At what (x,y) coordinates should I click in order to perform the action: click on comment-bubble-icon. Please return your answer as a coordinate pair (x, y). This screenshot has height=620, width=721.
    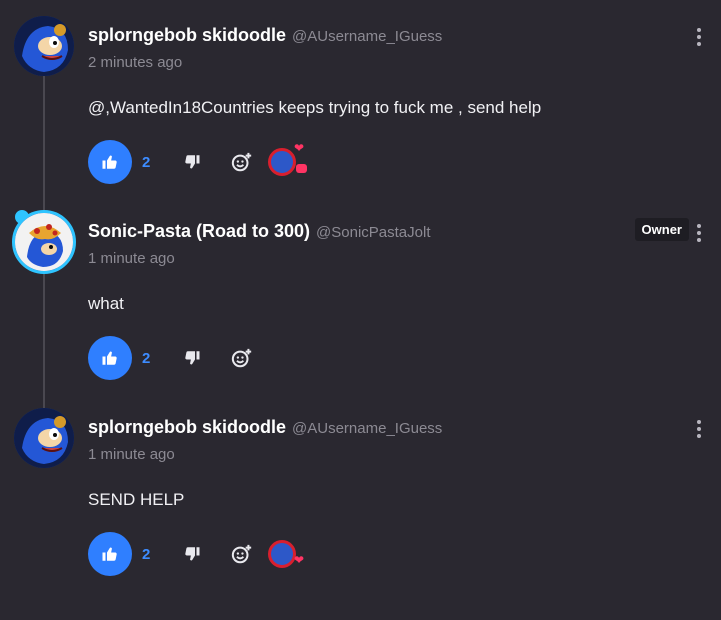
    Looking at the image, I should click on (301, 168).